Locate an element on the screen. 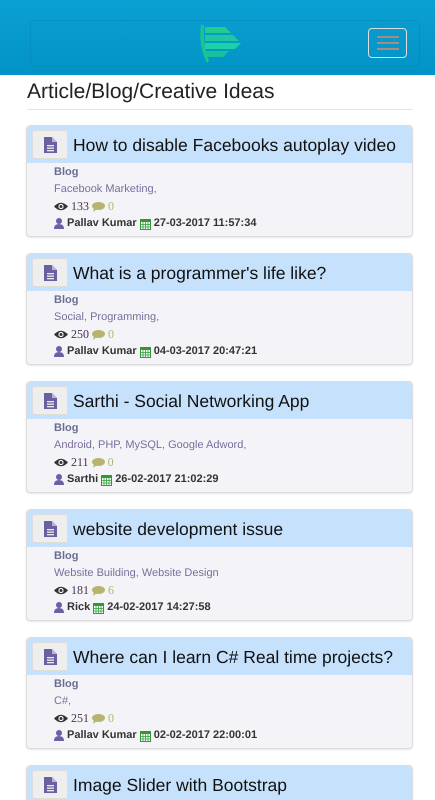 The width and height of the screenshot is (435, 800). view-count: 133 is located at coordinates (80, 207).